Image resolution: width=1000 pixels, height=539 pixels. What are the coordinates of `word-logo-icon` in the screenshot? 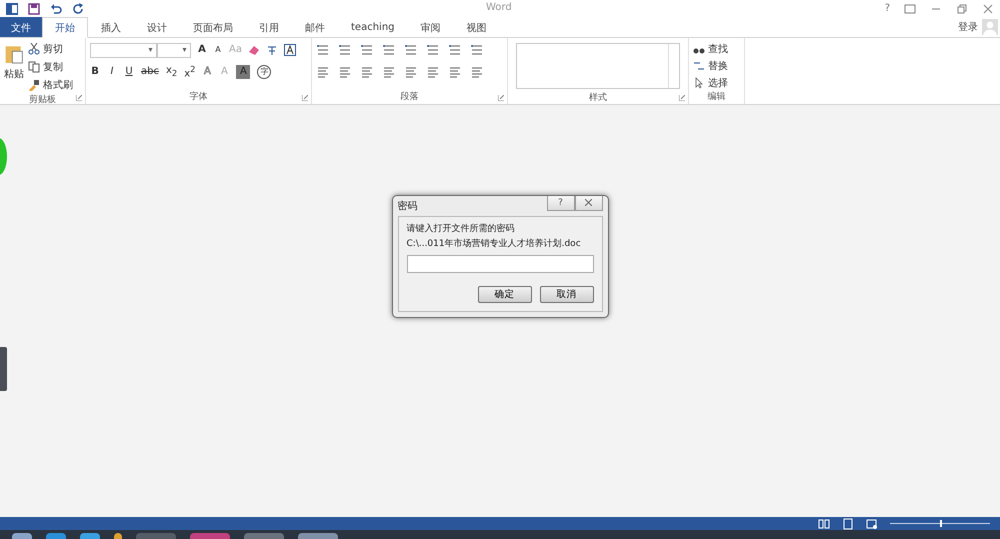 It's located at (12, 8).